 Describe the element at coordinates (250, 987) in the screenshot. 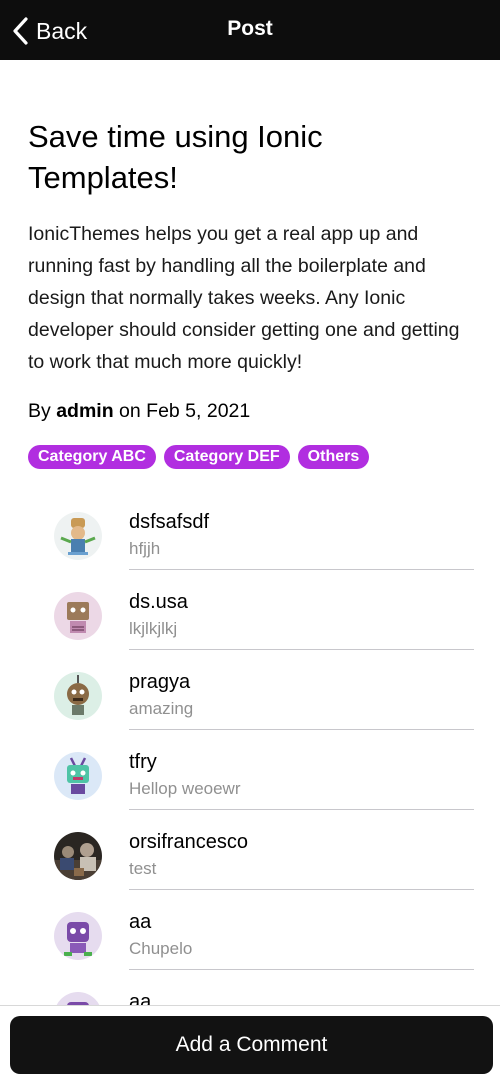

I see `comment-item: aa` at that location.